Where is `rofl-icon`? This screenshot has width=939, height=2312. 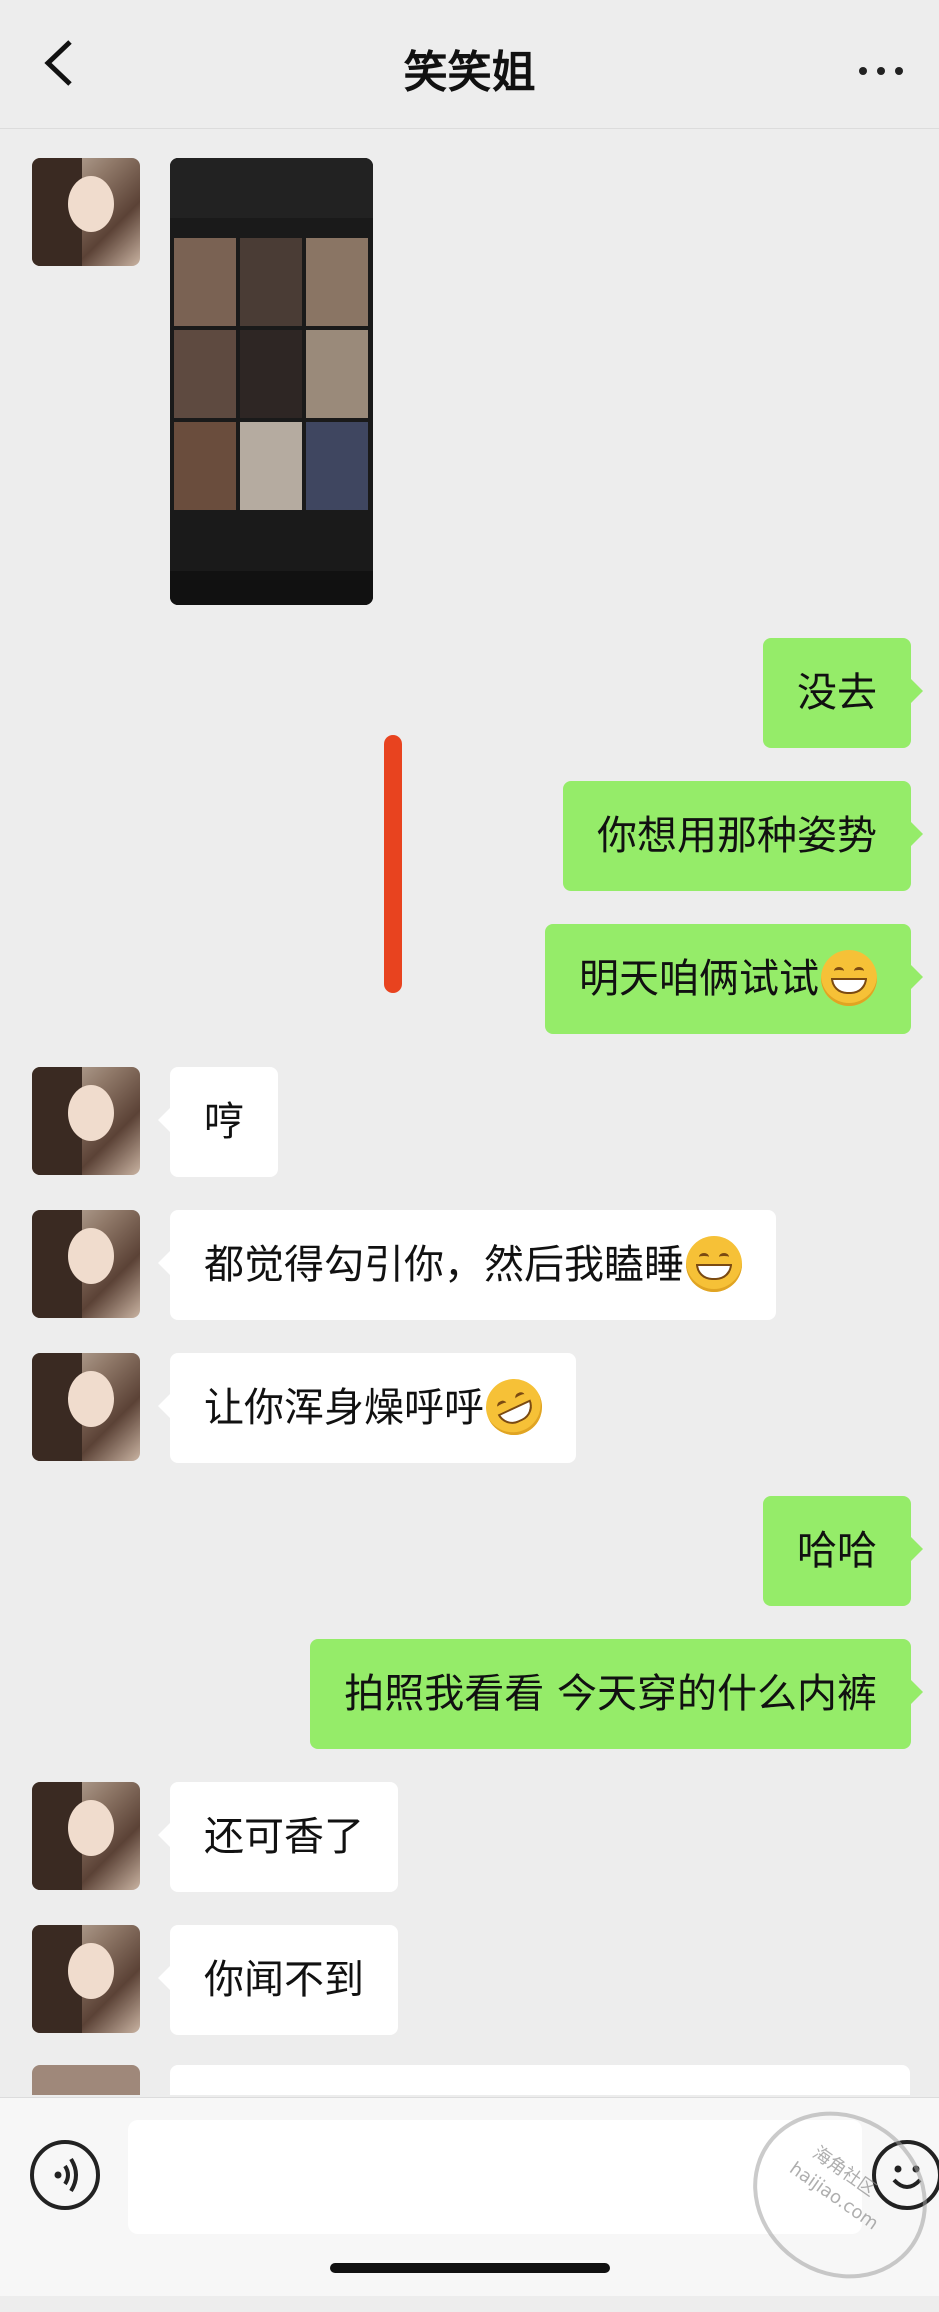
rofl-icon is located at coordinates (514, 1407).